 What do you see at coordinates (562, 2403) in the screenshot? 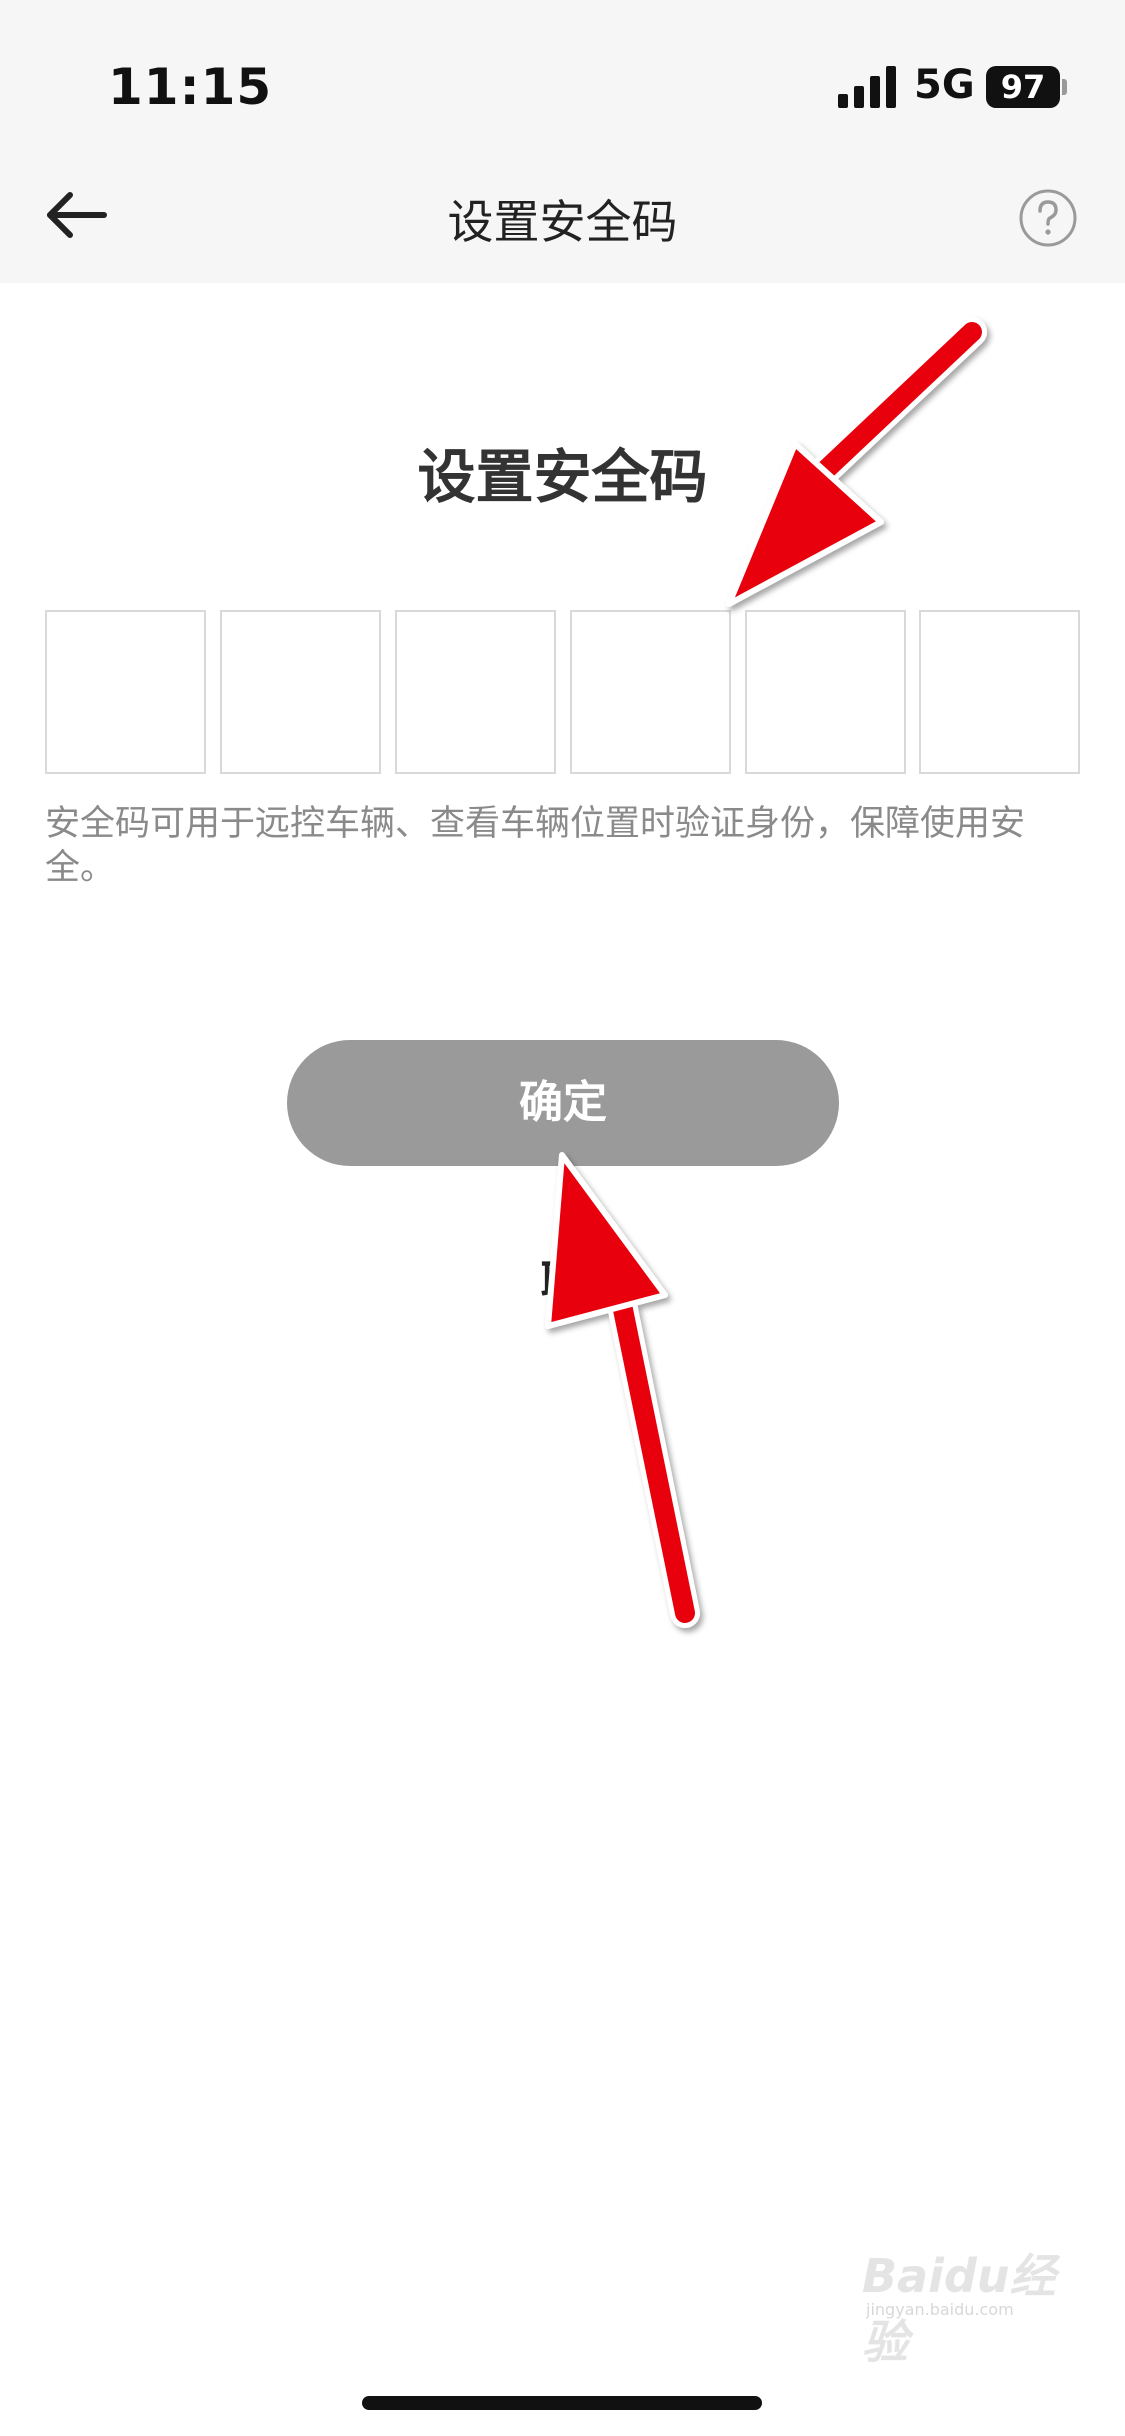
I see `home-indicator` at bounding box center [562, 2403].